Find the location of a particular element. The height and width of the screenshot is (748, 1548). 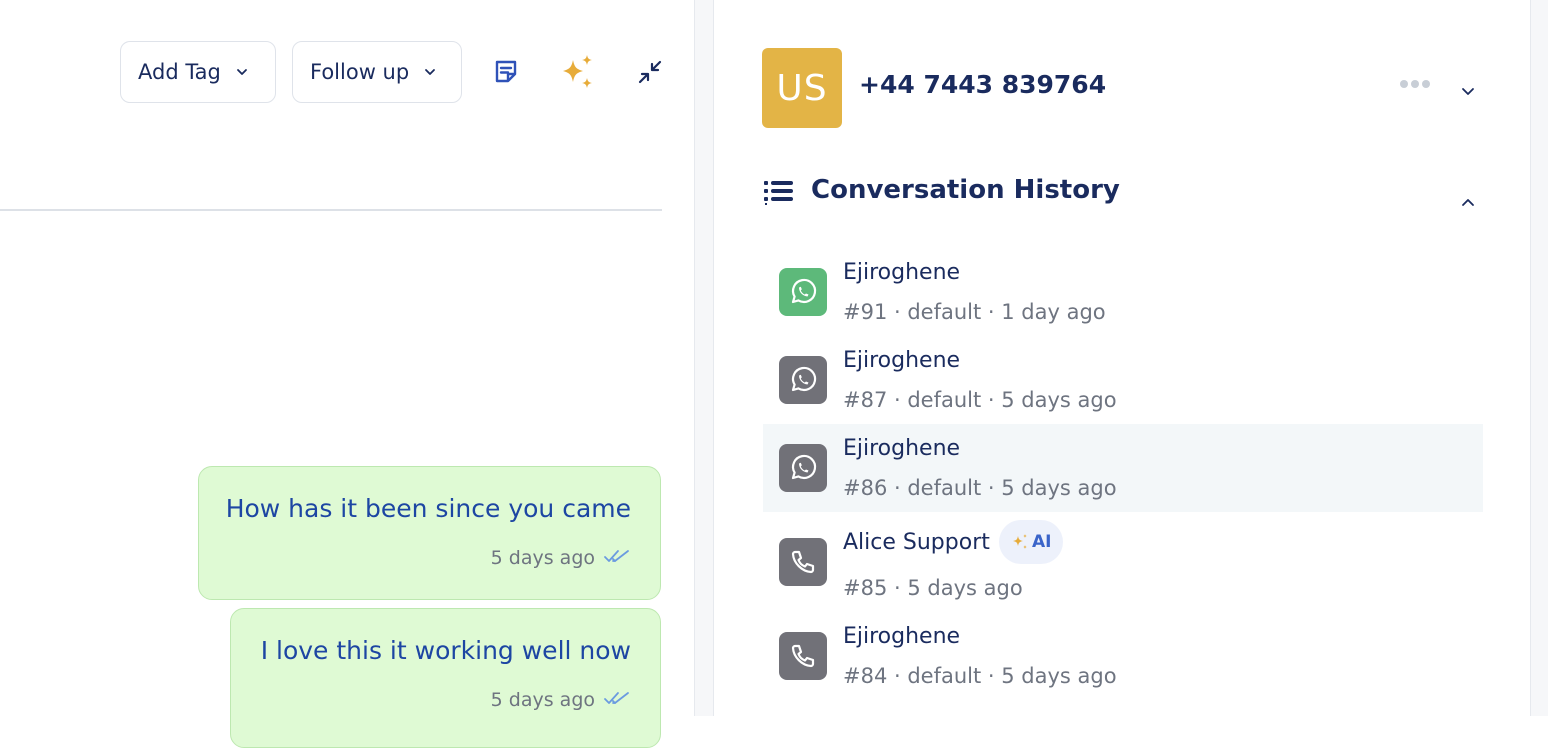

history-item-name: Alice Support is located at coordinates (916, 542).